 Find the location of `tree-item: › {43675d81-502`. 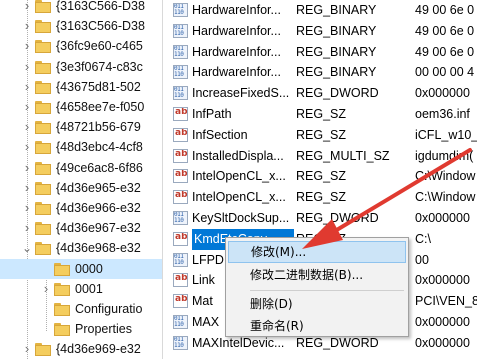

tree-item: › {43675d81-502 is located at coordinates (81, 87).